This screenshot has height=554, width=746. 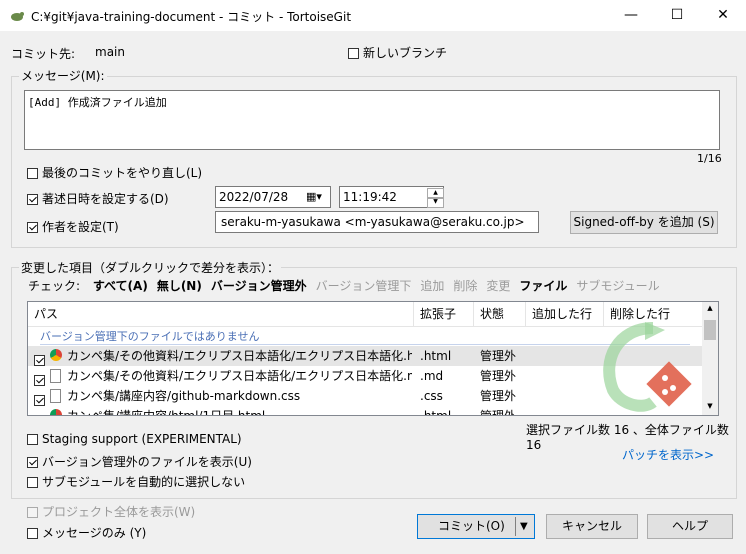 I want to click on set-date-checkbox: 著述日時を設定する(D), so click(x=98, y=198).